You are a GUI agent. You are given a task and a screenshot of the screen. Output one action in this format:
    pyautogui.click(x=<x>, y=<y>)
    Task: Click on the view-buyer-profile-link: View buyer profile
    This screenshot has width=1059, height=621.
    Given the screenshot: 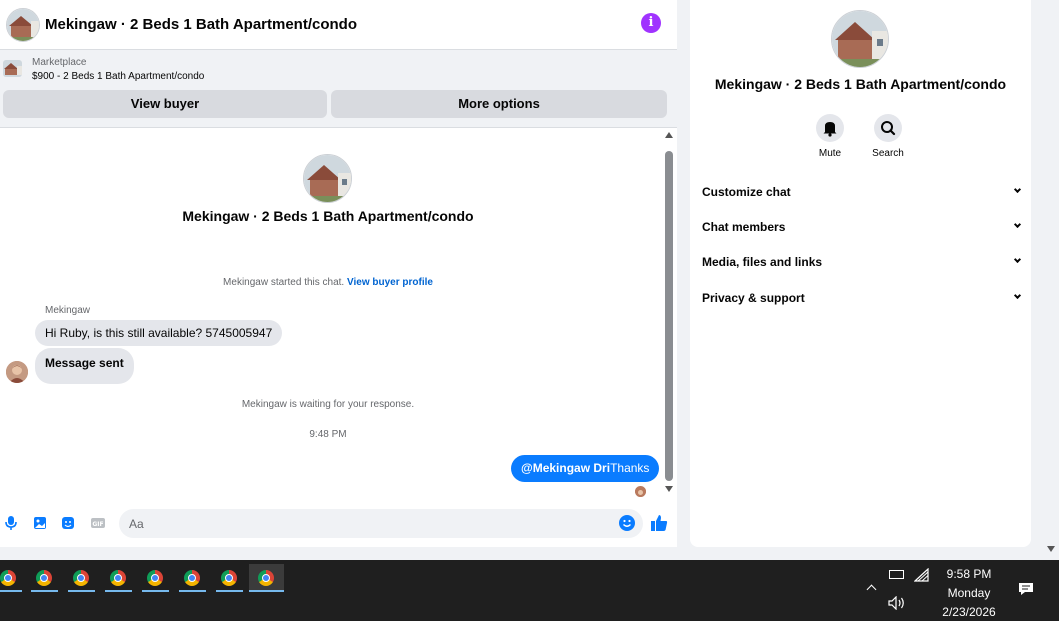 What is the action you would take?
    pyautogui.click(x=390, y=282)
    